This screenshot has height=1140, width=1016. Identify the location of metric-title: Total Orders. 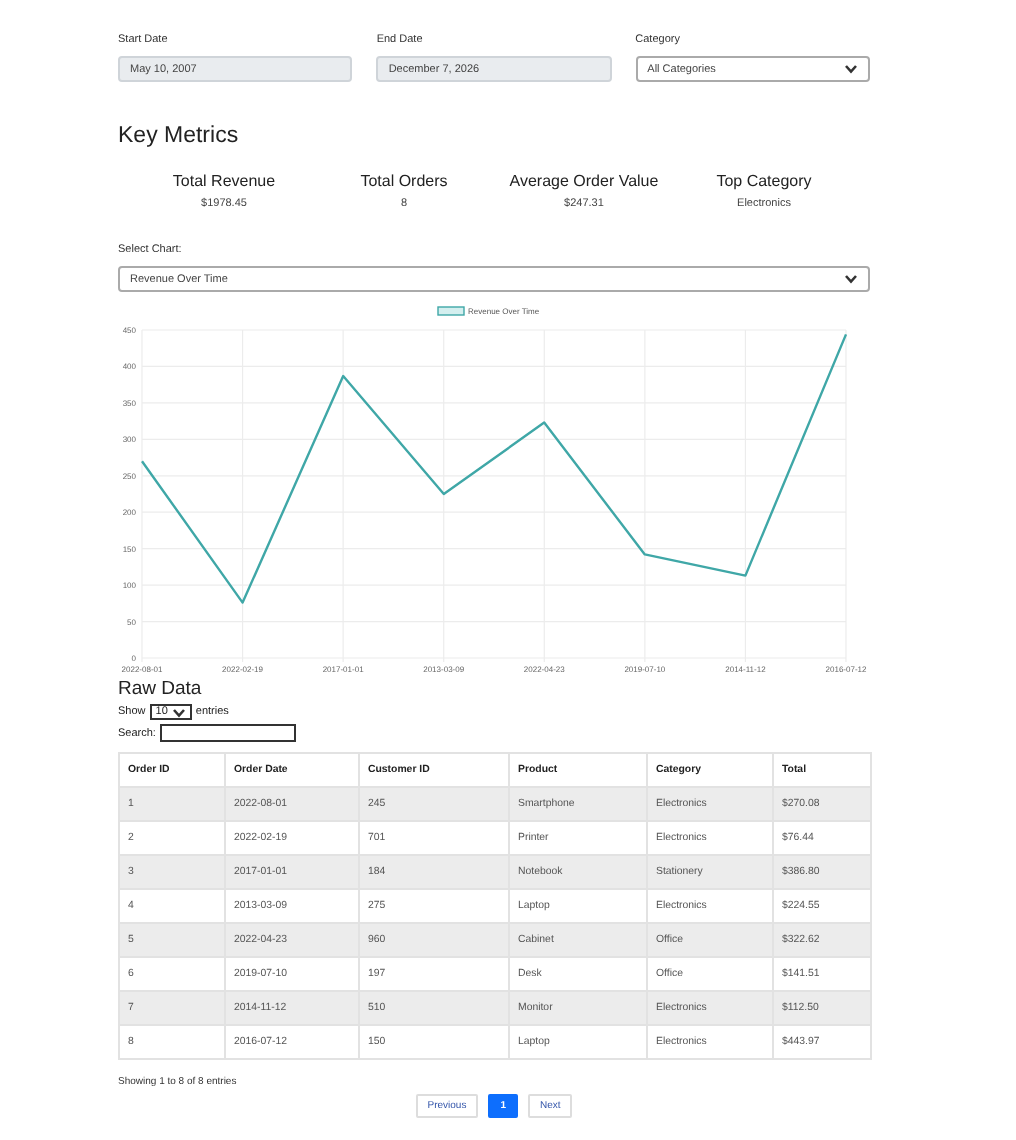
(404, 181).